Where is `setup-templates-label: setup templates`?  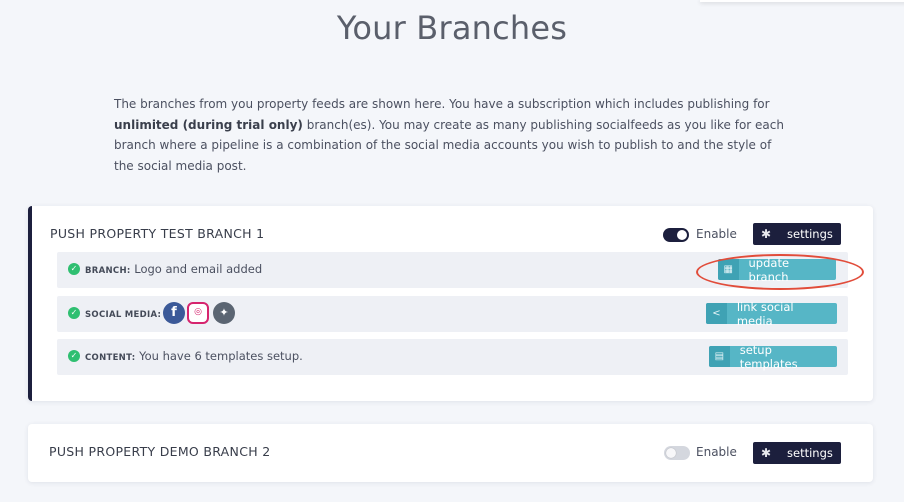 setup-templates-label: setup templates is located at coordinates (768, 356).